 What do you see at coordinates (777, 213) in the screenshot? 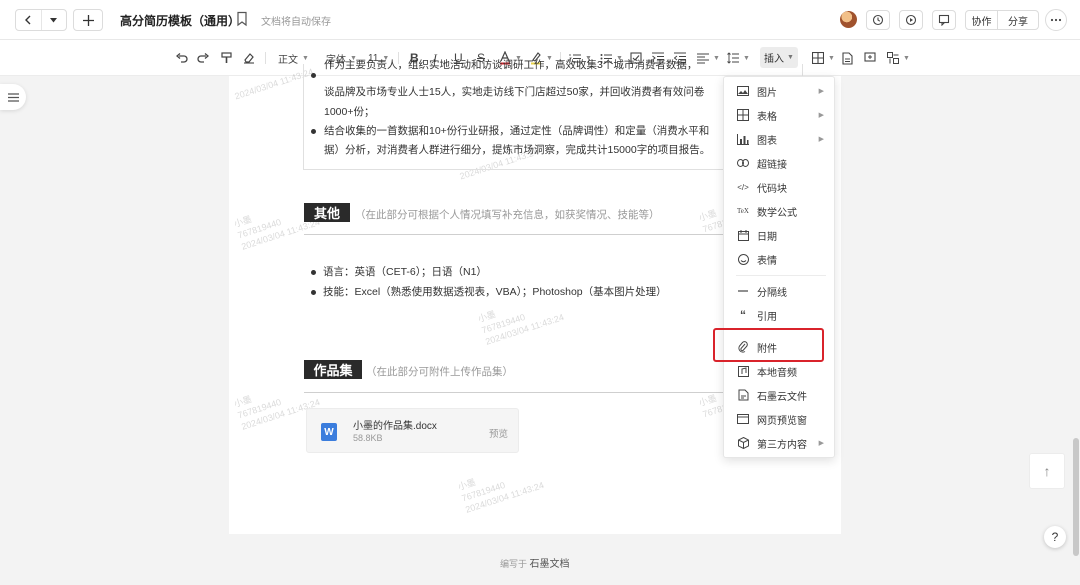
I see `menu-item-label: 数学公式` at bounding box center [777, 213].